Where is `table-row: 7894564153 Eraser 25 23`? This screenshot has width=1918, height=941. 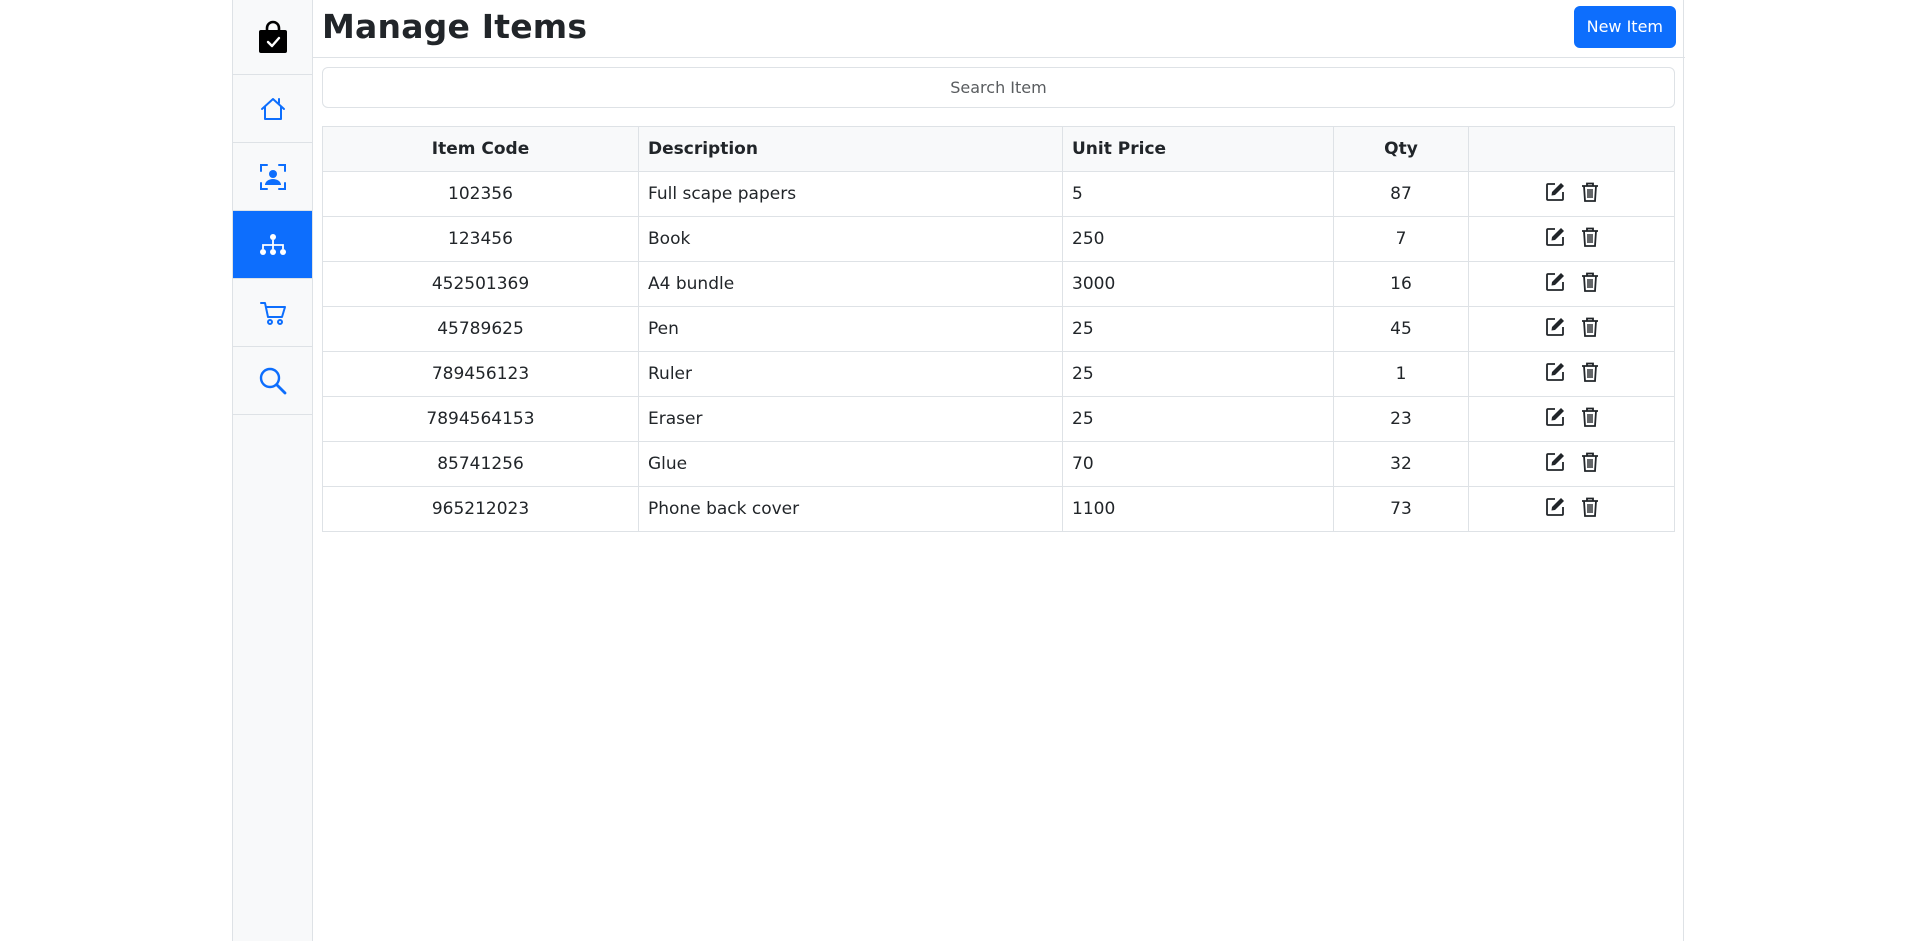
table-row: 7894564153 Eraser 25 23 is located at coordinates (998, 419).